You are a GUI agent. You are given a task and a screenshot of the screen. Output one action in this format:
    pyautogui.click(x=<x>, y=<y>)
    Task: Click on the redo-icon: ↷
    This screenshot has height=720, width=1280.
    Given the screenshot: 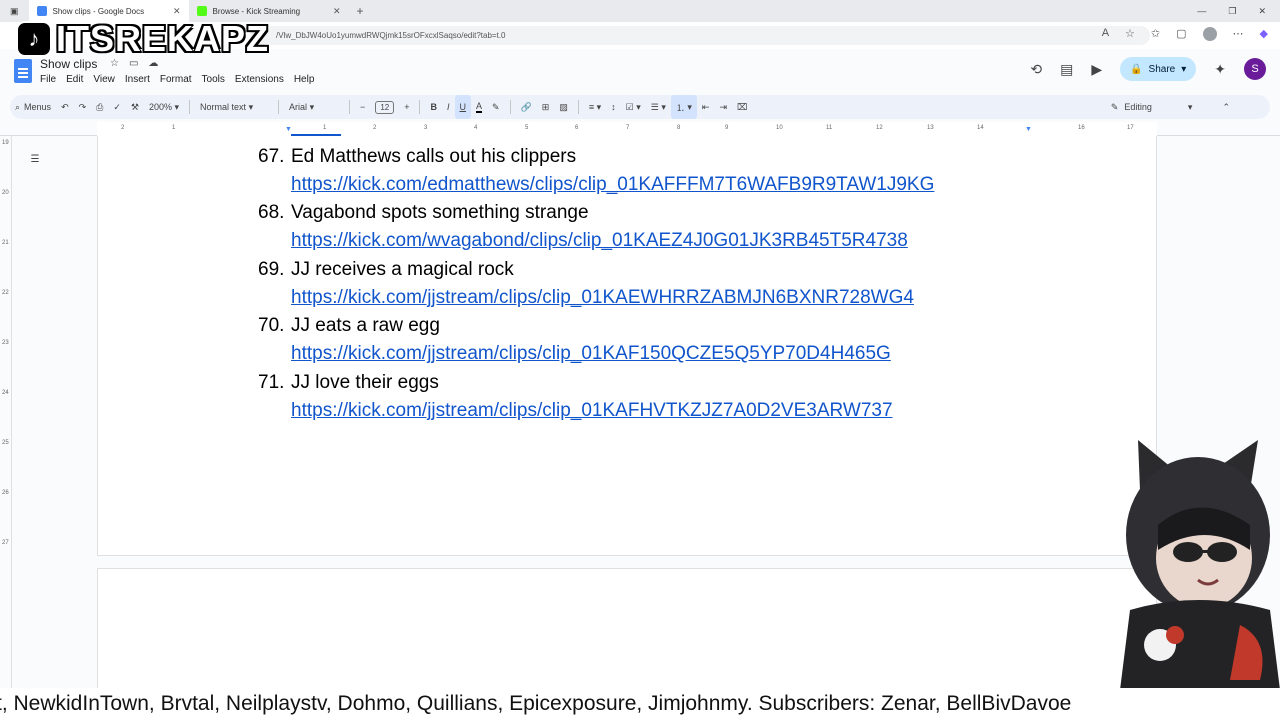 What is the action you would take?
    pyautogui.click(x=82, y=106)
    